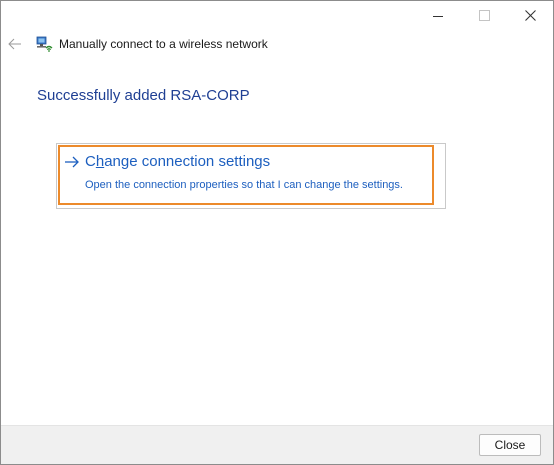  I want to click on network-icon, so click(44, 44).